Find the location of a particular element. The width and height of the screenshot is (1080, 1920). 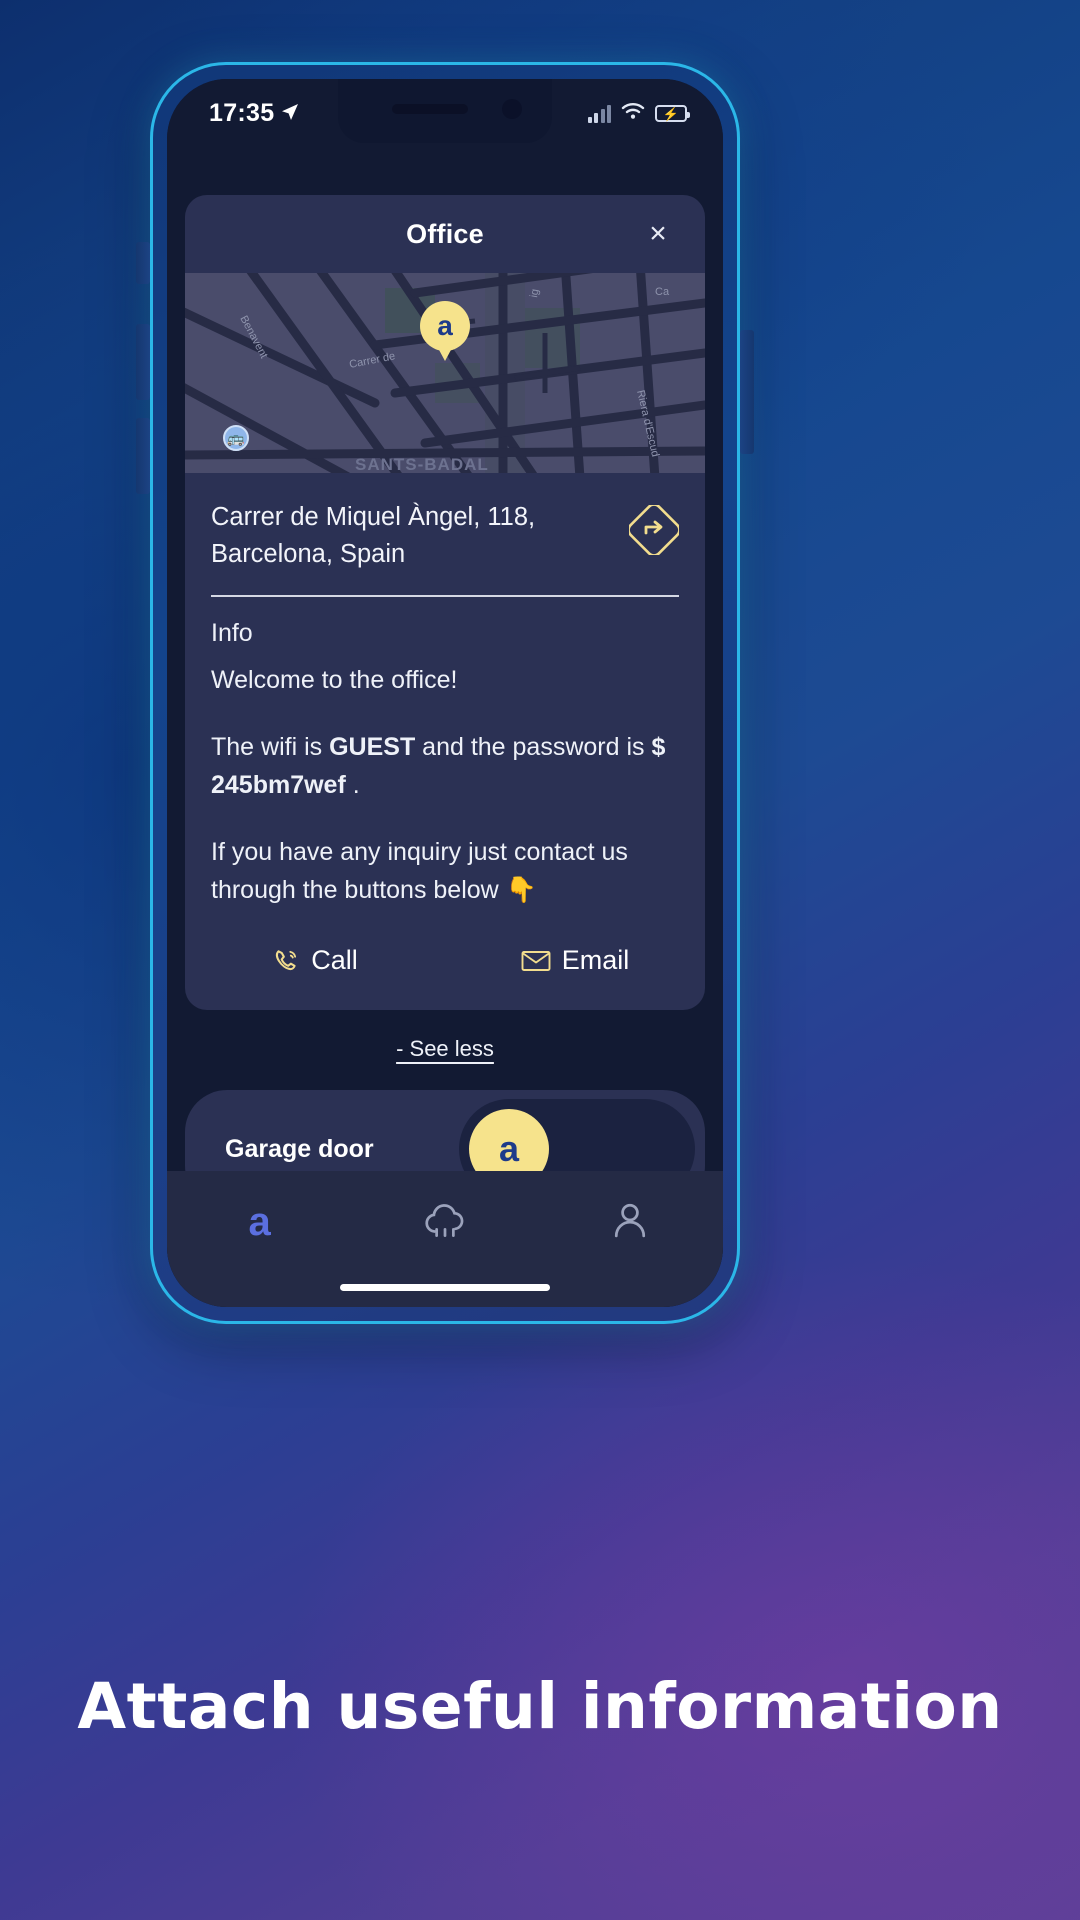

status-bar-time-group: 17:35 is located at coordinates (254, 113).